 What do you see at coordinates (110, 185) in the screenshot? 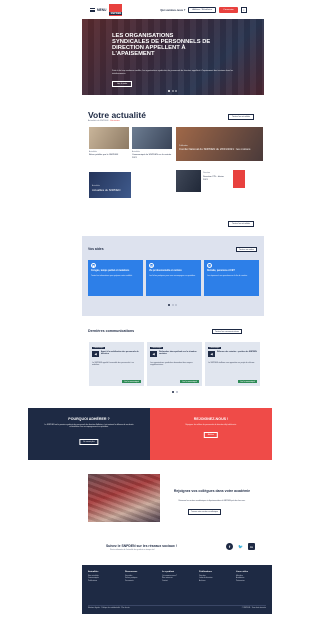
I see `news-card-image: Actualités Actualités du SNPDEN` at bounding box center [110, 185].